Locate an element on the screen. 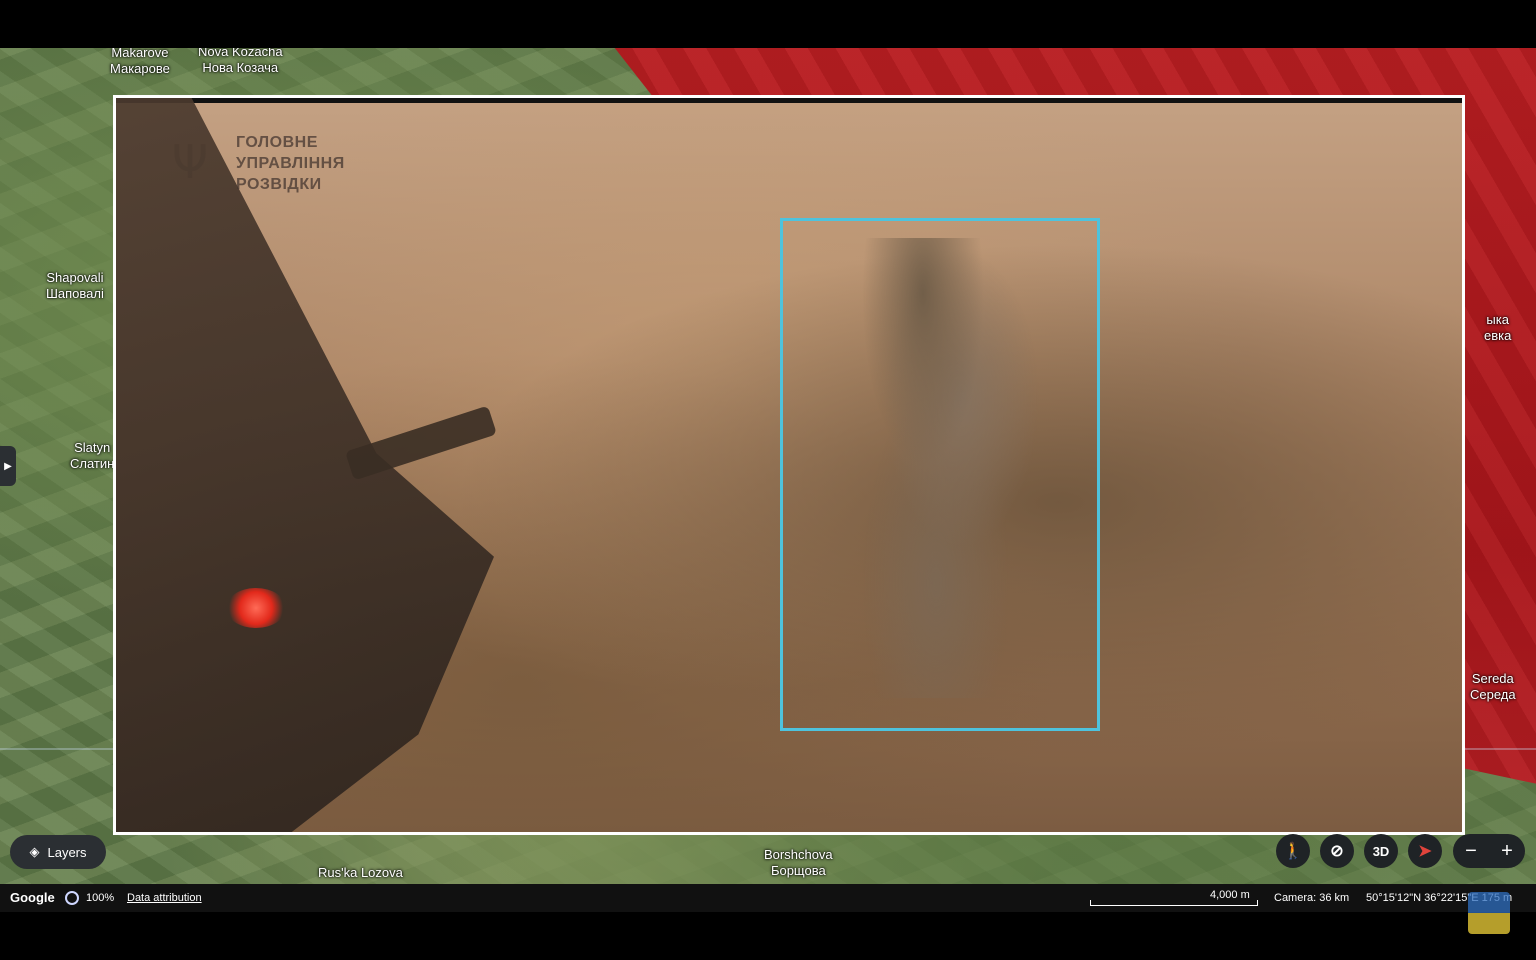 The image size is (1536, 960). scale-label: 4,000 m is located at coordinates (1230, 895).